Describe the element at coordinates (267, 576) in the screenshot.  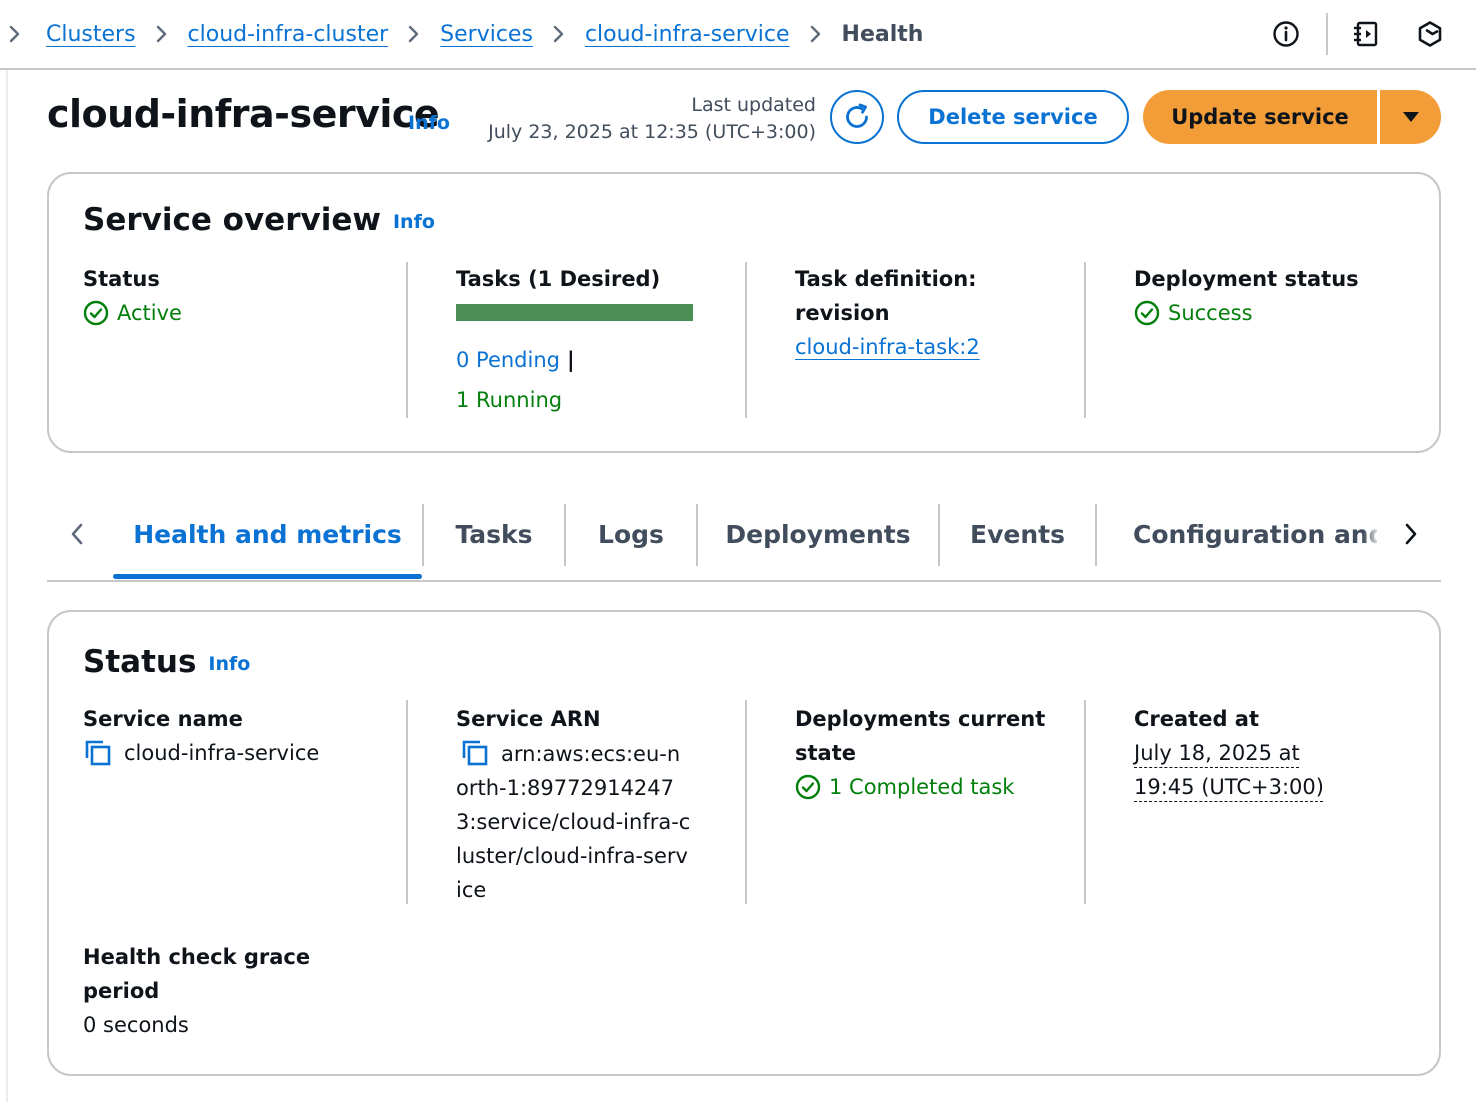
I see `active-tab-indicator` at that location.